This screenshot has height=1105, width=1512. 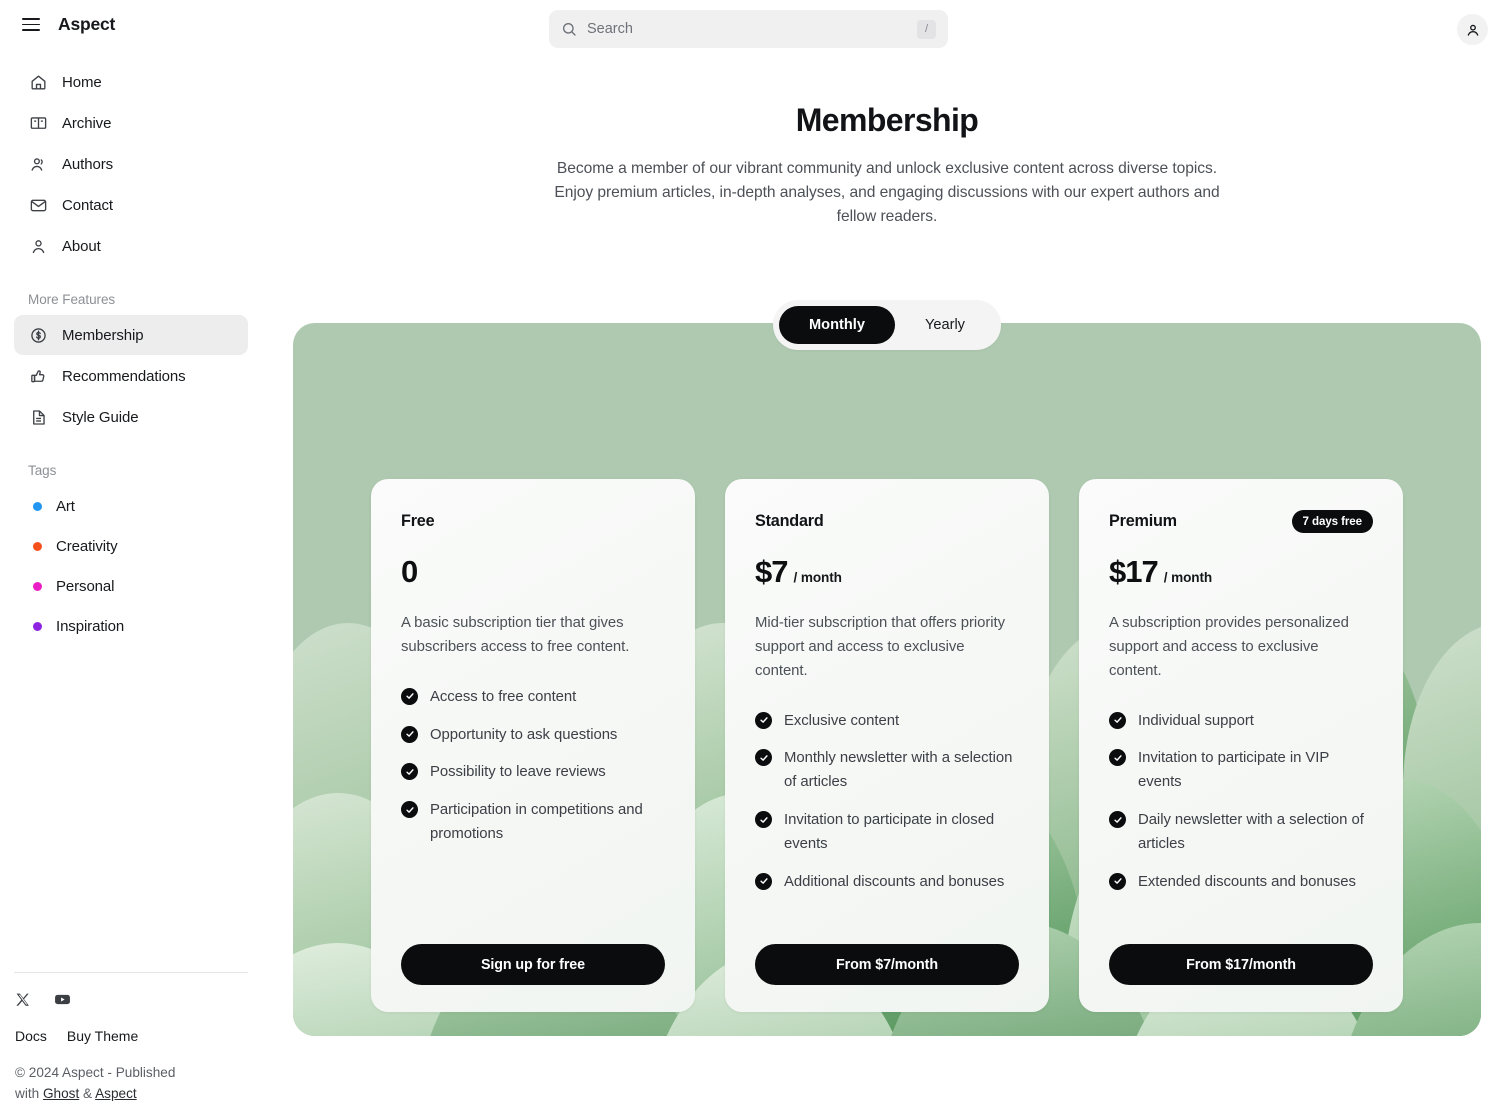 What do you see at coordinates (418, 520) in the screenshot?
I see `plan-name: Free` at bounding box center [418, 520].